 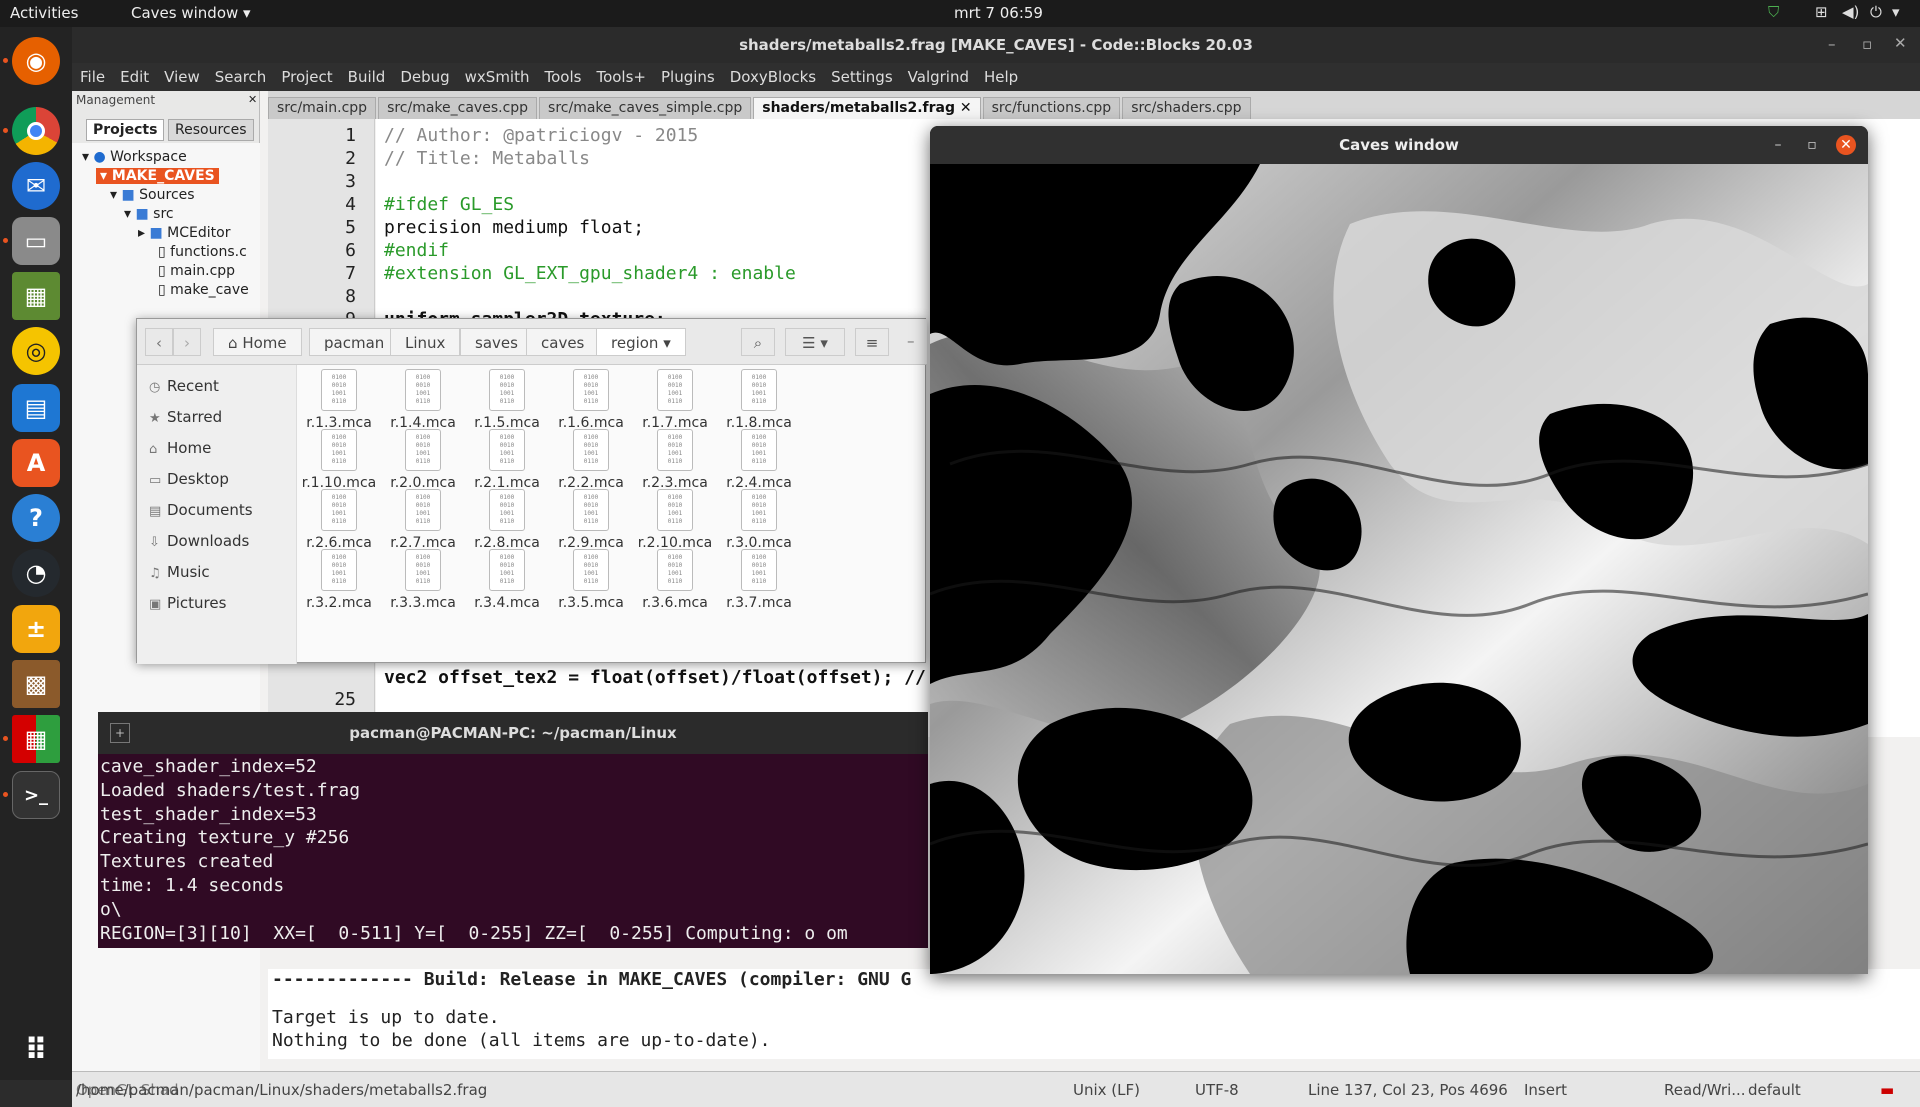 I want to click on file-item: 0100 0010 1001 0110 r.3.7.mca, so click(x=759, y=580).